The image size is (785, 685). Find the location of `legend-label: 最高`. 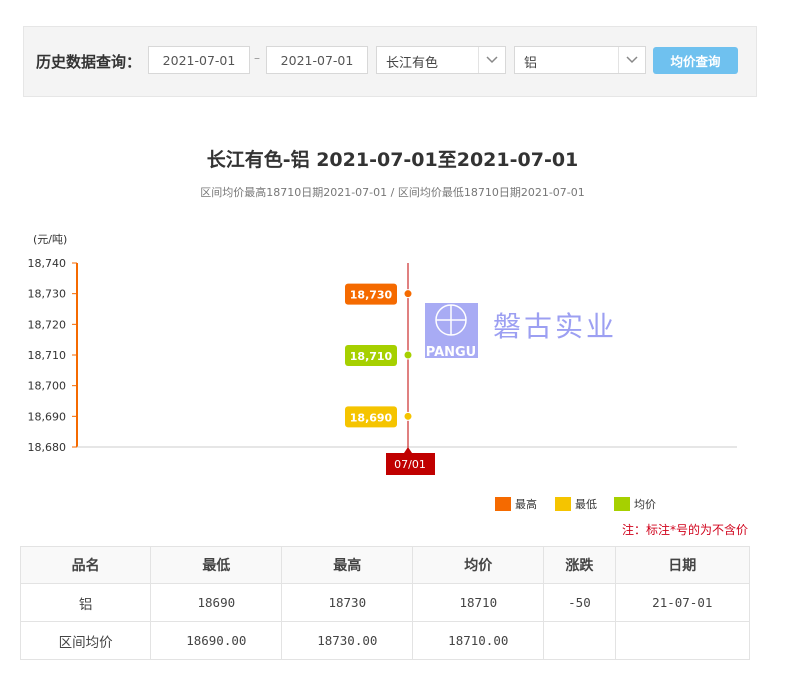

legend-label: 最高 is located at coordinates (526, 504).